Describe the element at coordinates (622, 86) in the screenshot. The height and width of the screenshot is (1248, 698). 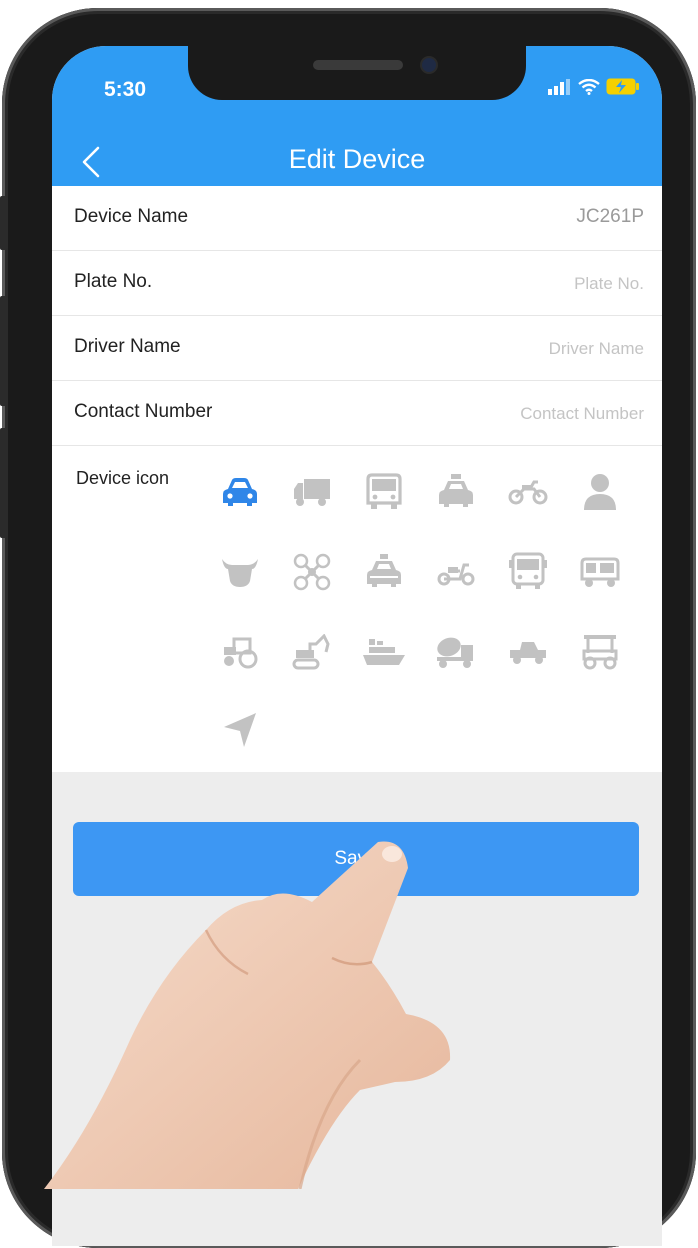
I see `battery-charging-icon` at that location.